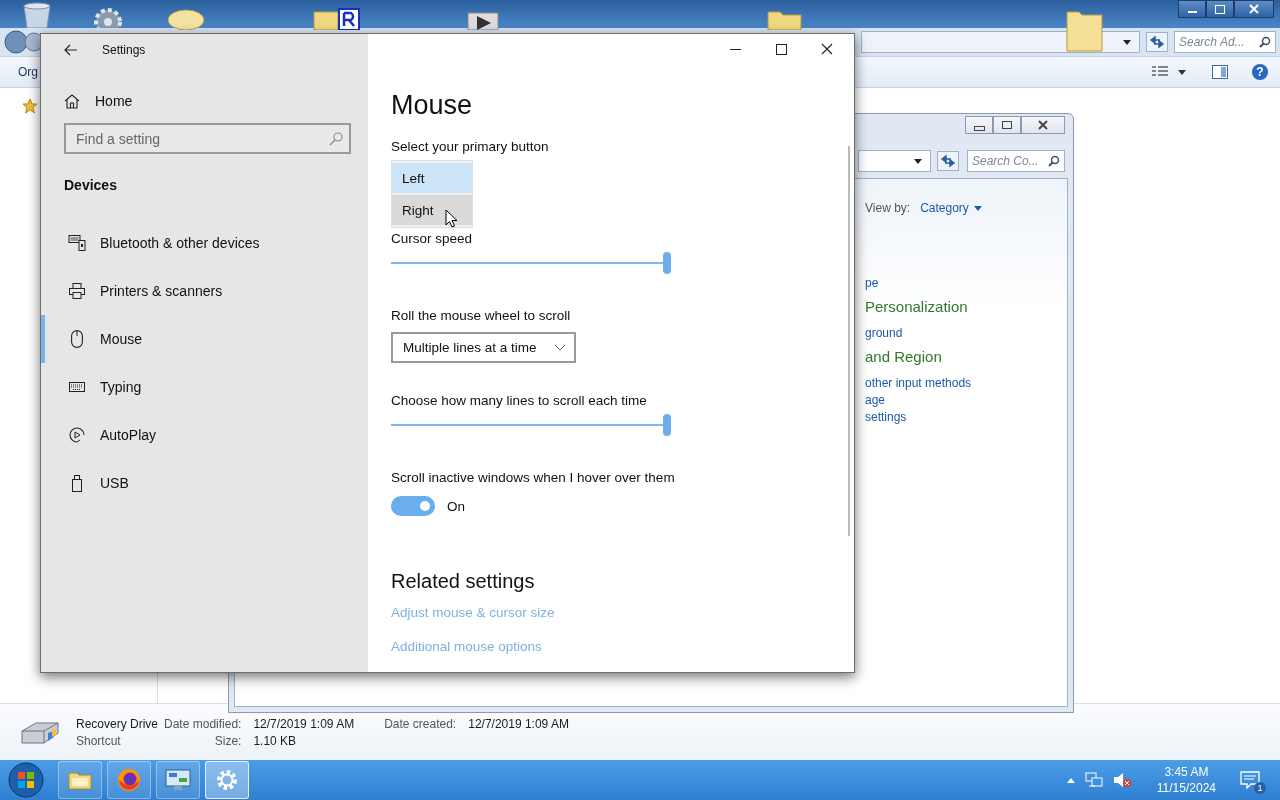 This screenshot has height=800, width=1280. What do you see at coordinates (99, 740) in the screenshot?
I see `file-type: Shortcut` at bounding box center [99, 740].